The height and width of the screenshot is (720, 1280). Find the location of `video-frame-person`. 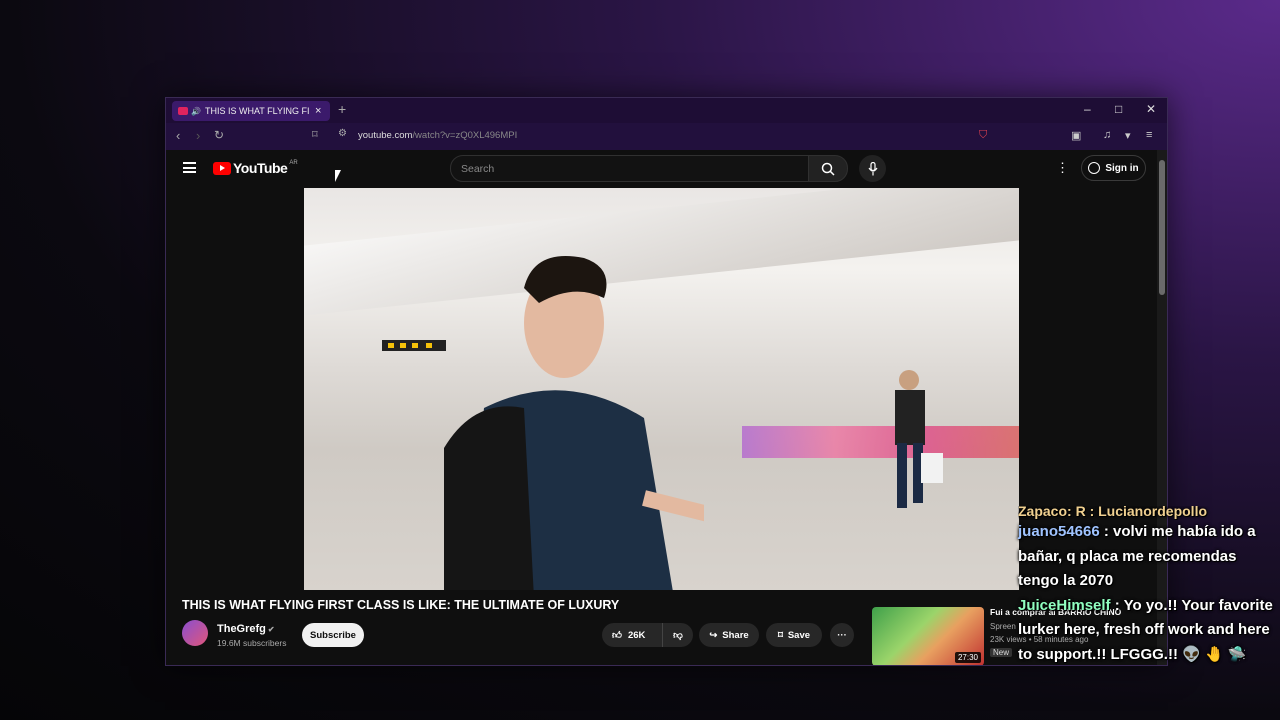

video-frame-person is located at coordinates (574, 423).